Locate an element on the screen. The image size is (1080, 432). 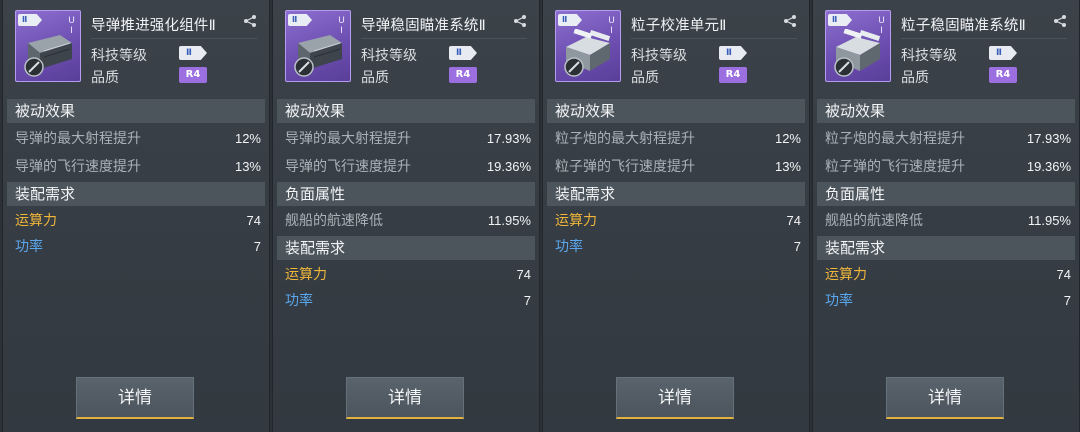
passive-row: 导弹的飞行速度提升 13% is located at coordinates (138, 167).